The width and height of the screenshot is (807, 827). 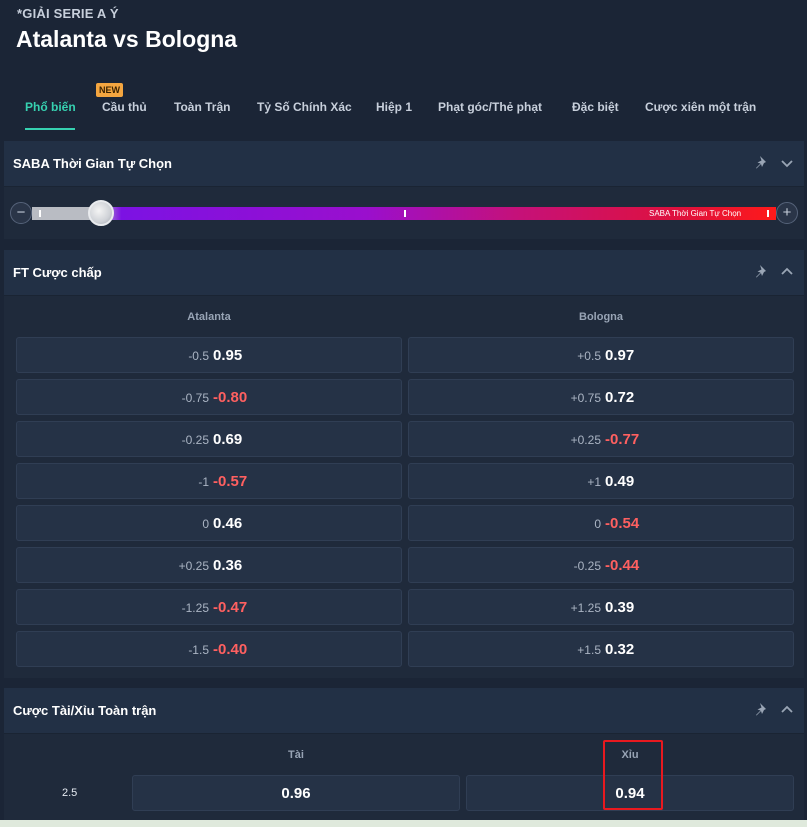 What do you see at coordinates (622, 439) in the screenshot?
I see `odds-price: -0.77` at bounding box center [622, 439].